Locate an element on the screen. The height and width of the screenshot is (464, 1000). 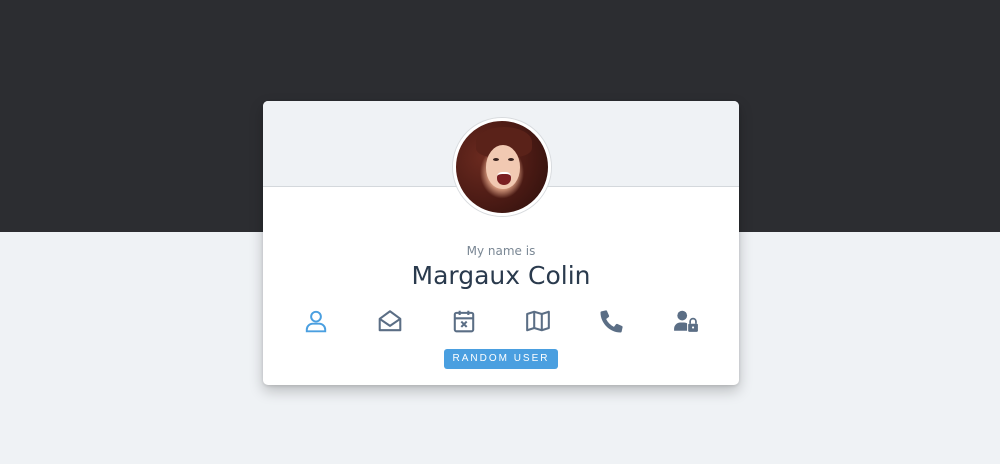
icon-row is located at coordinates (501, 321).